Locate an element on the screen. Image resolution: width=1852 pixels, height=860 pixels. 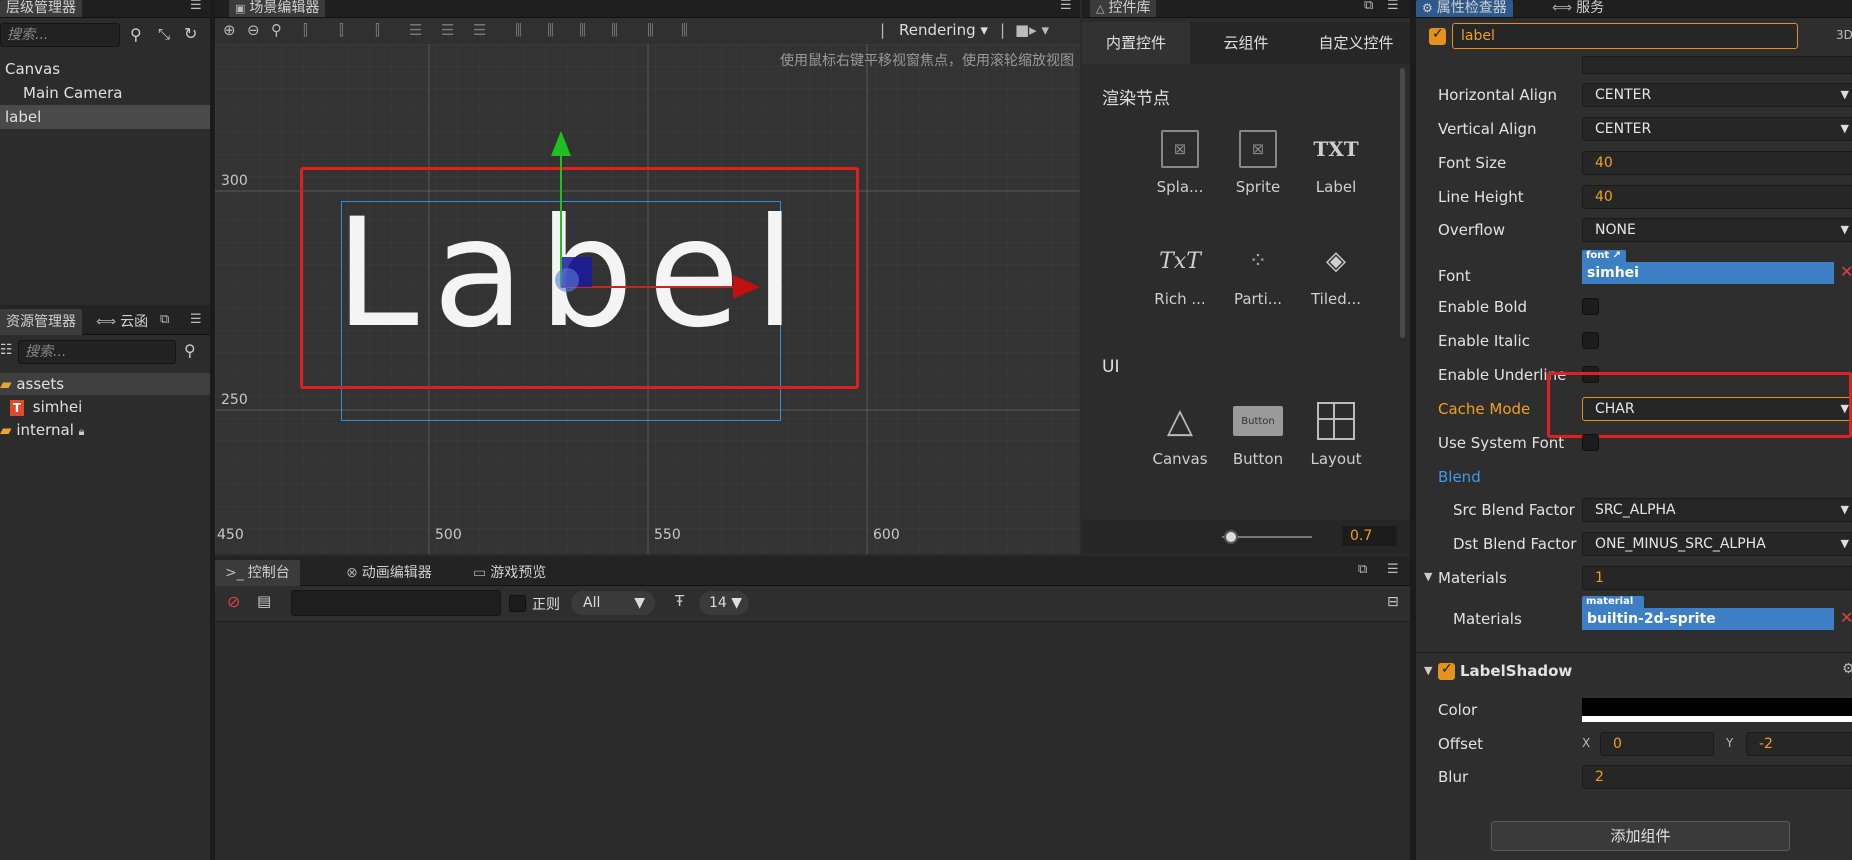
material-asset-field: builtin-2d-sprite is located at coordinates (1708, 619).